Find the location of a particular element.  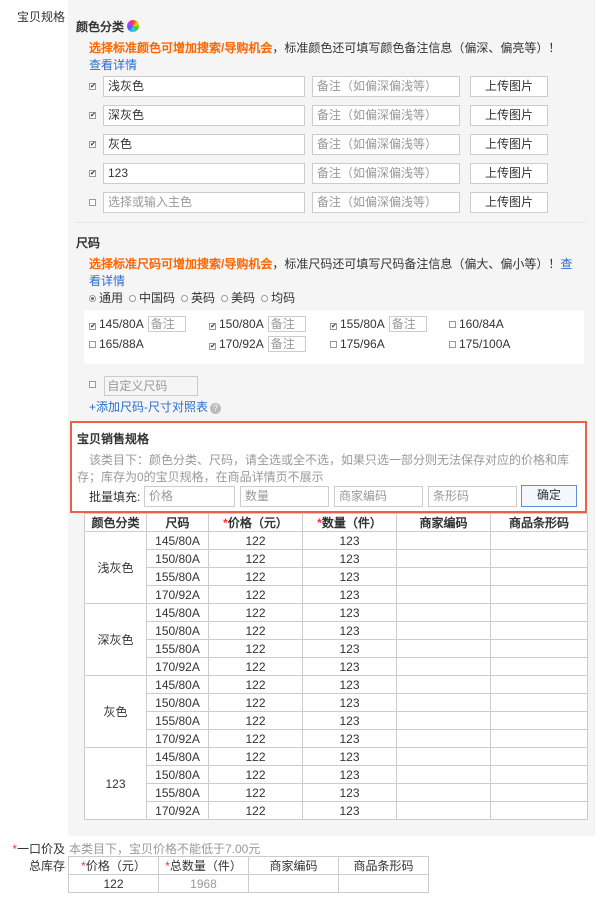

help-icon: ? is located at coordinates (216, 408).